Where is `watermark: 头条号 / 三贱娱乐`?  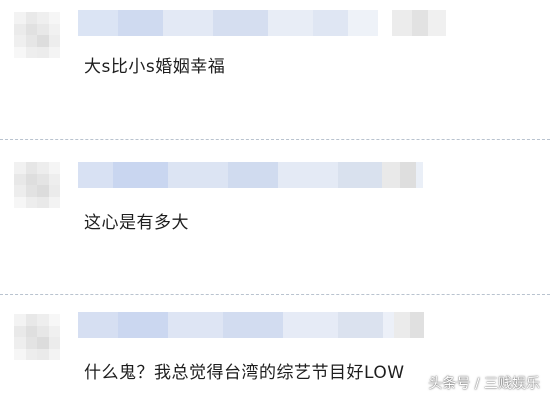
watermark: 头条号 / 三贱娱乐 is located at coordinates (484, 384).